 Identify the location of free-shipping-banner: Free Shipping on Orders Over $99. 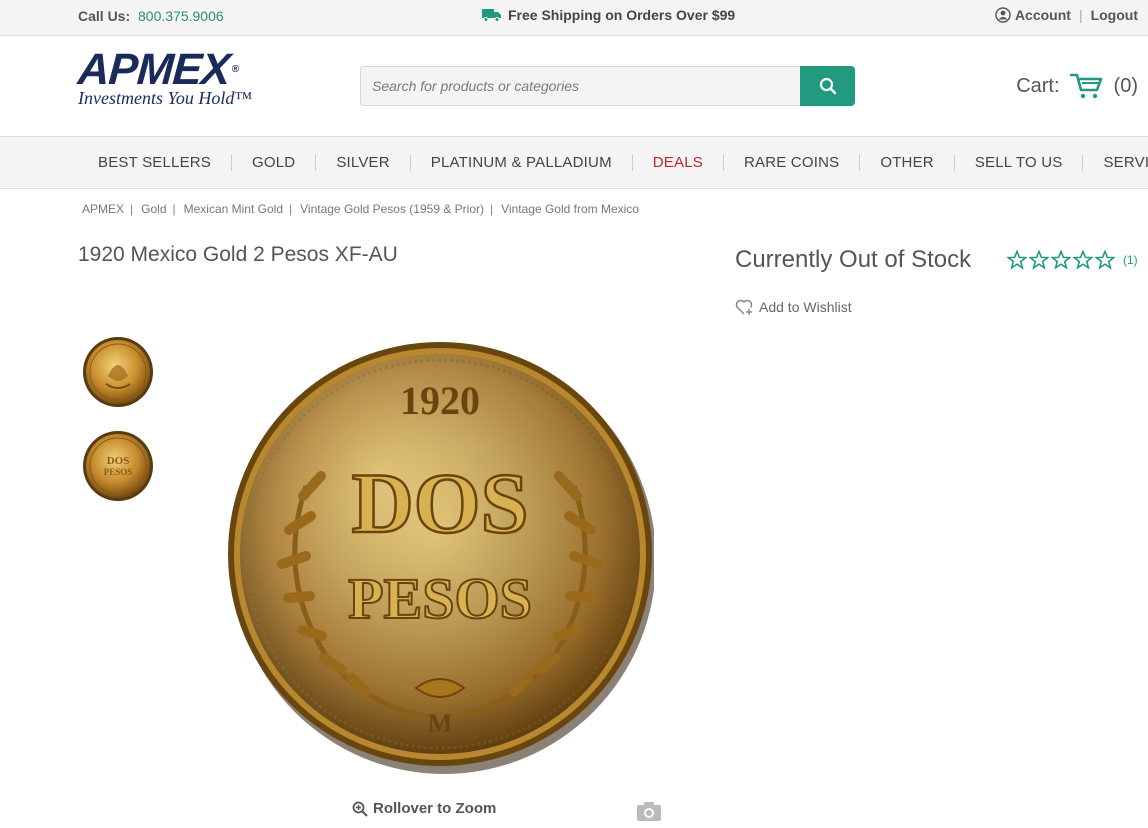
(608, 15).